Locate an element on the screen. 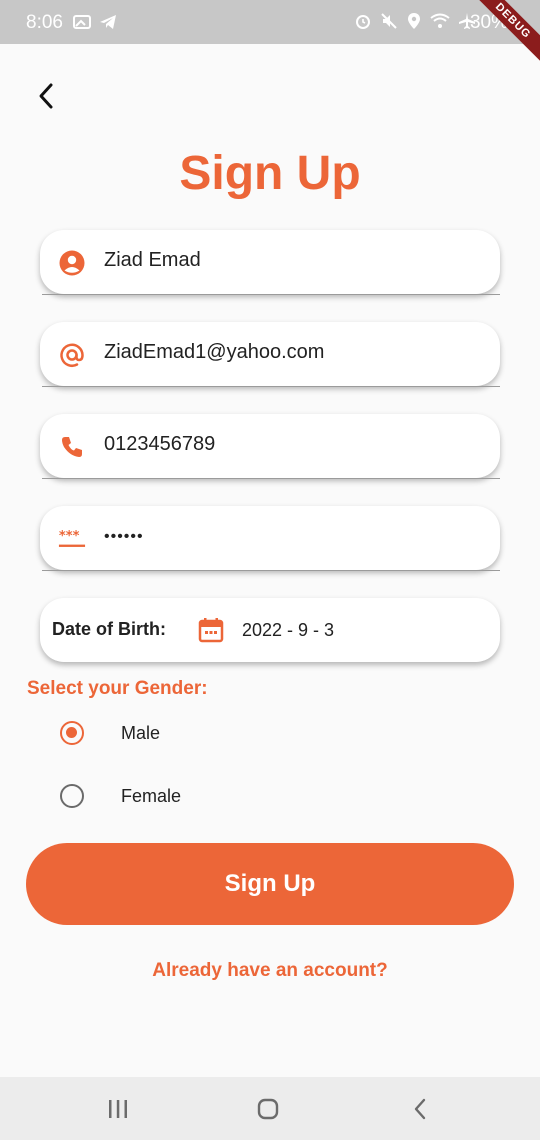 This screenshot has width=540, height=1140. password-value: •••••• is located at coordinates (124, 536).